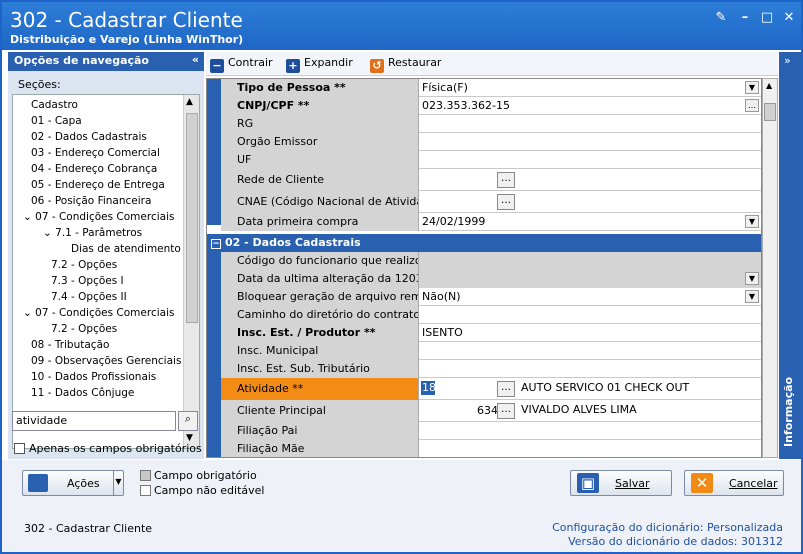  Describe the element at coordinates (320, 411) in the screenshot. I see `field-label: Cliente Principal` at that location.